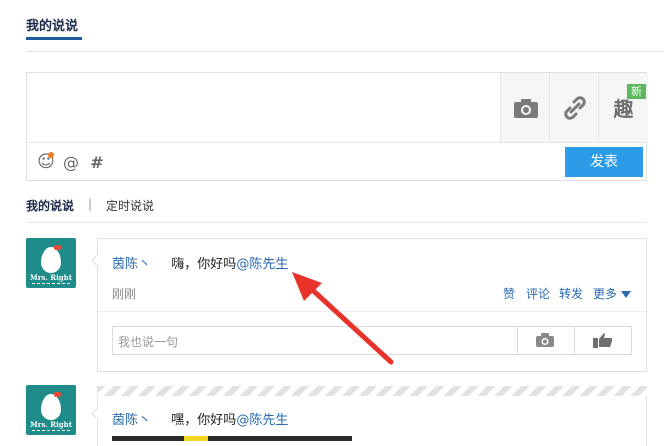 This screenshot has width=664, height=446. What do you see at coordinates (51, 155) in the screenshot?
I see `notification-dot` at bounding box center [51, 155].